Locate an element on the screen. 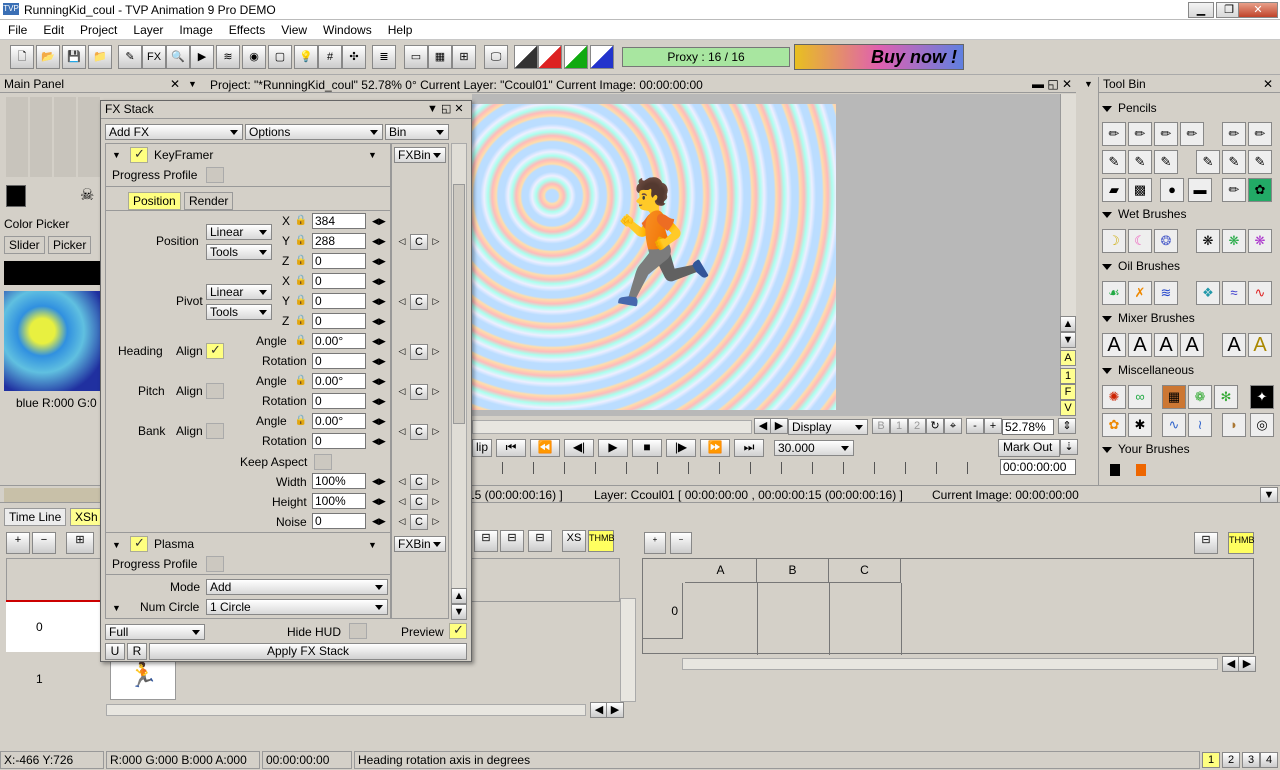 The width and height of the screenshot is (1280, 770). side-1: 1 is located at coordinates (1068, 376).